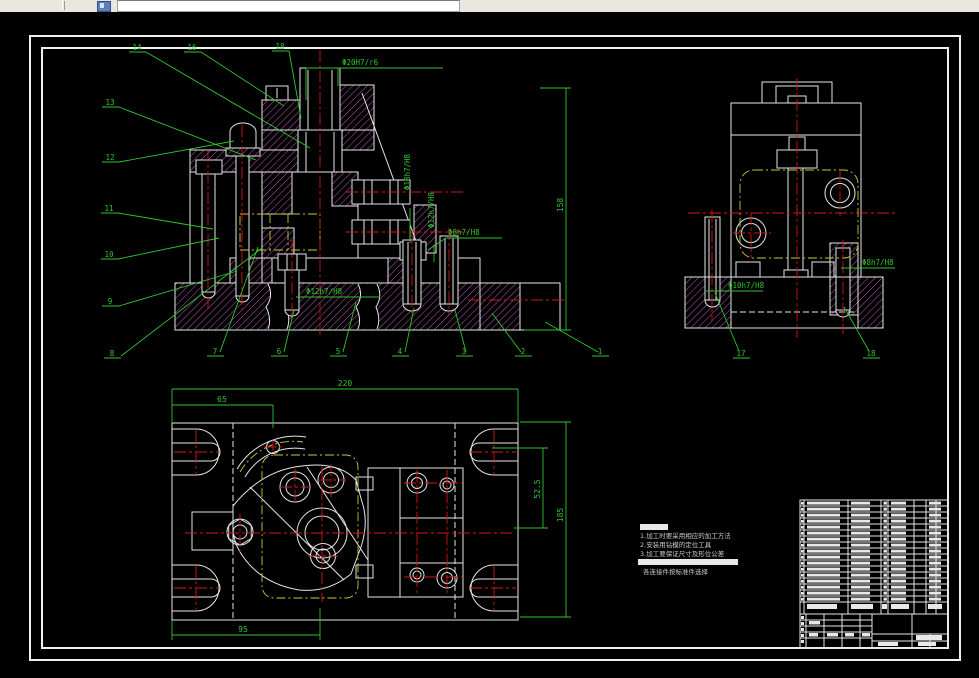  What do you see at coordinates (746, 285) in the screenshot?
I see `fit-label-pin-left: Φ10h7/H8` at bounding box center [746, 285].